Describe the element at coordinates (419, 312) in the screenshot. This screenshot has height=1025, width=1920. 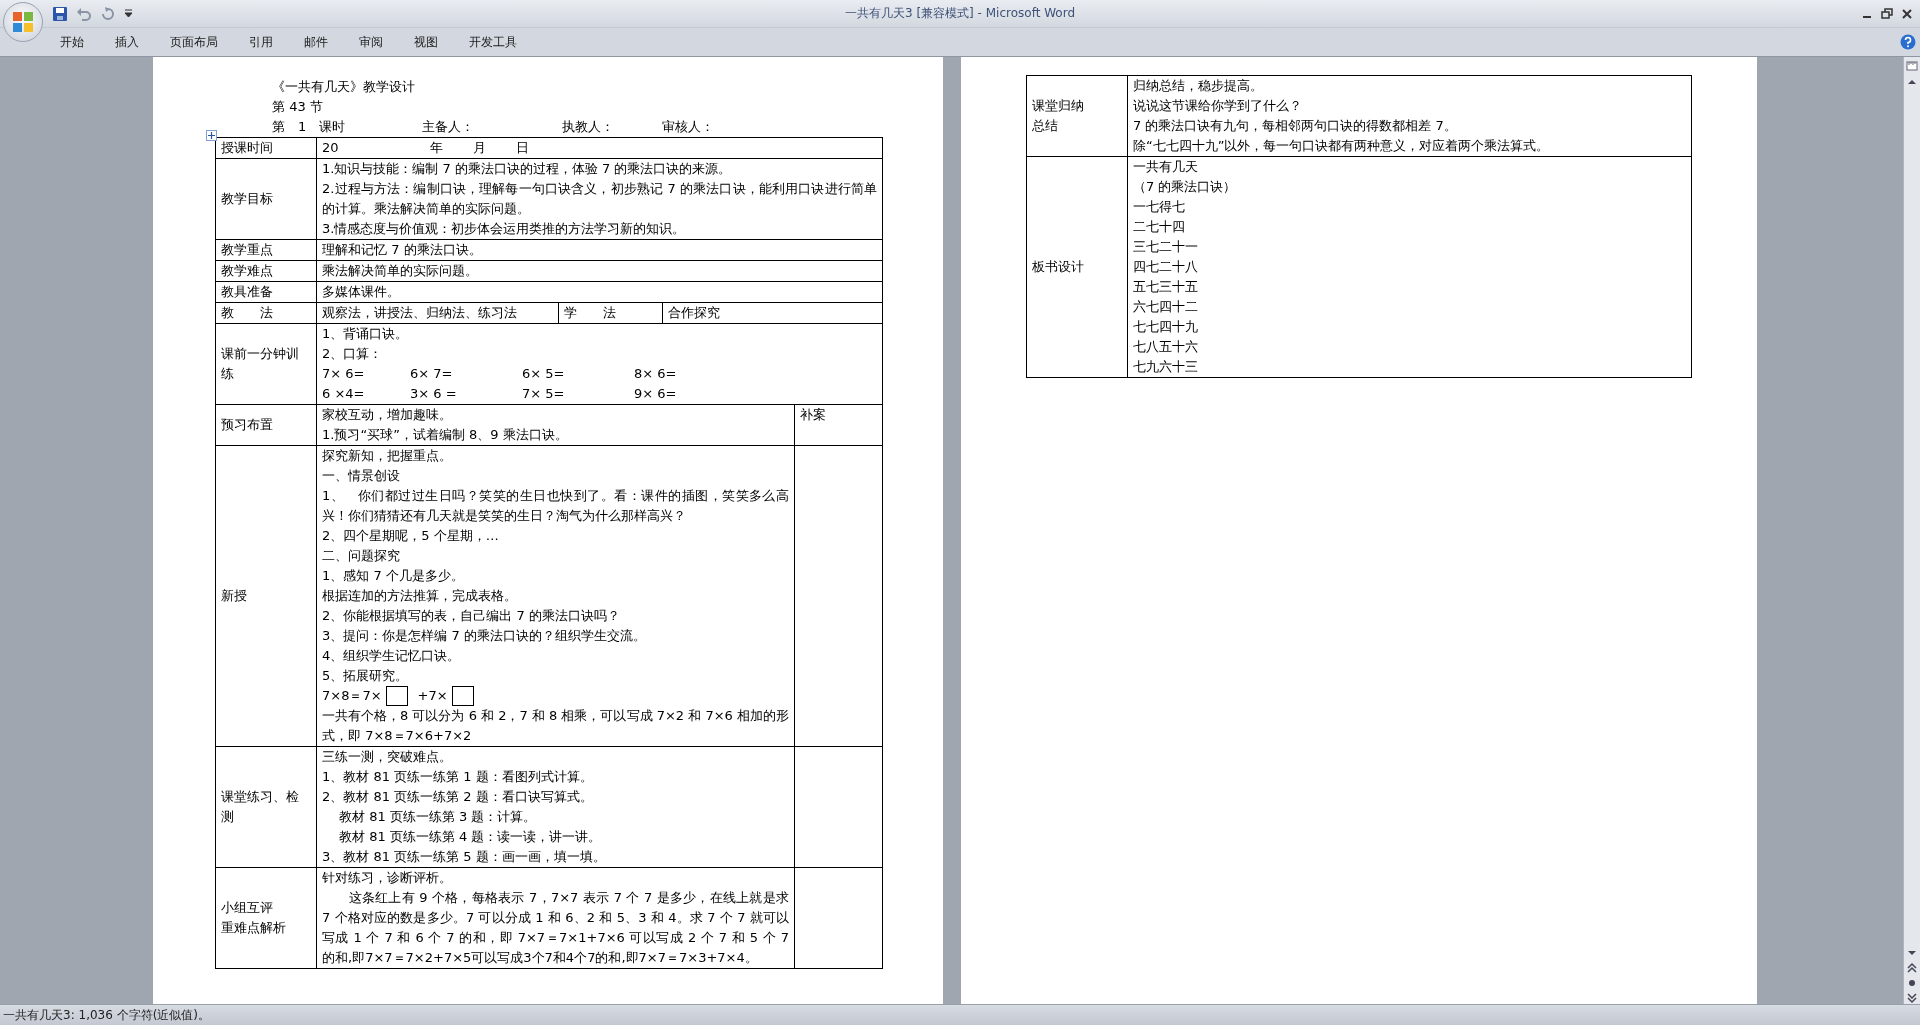
I see `cell-text: 观察法，讲授法、归纳法、练习法` at that location.